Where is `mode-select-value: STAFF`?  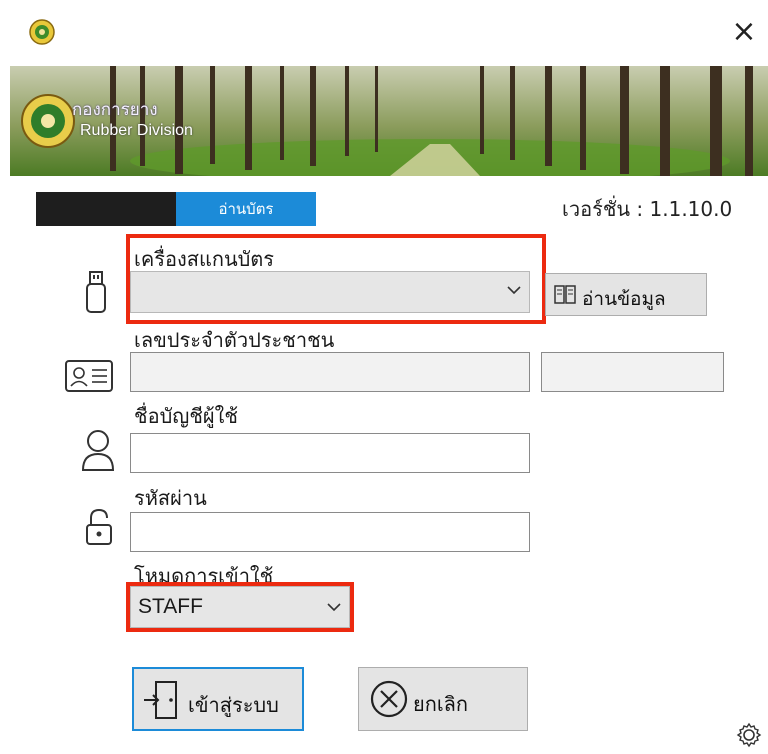
mode-select-value: STAFF is located at coordinates (170, 606).